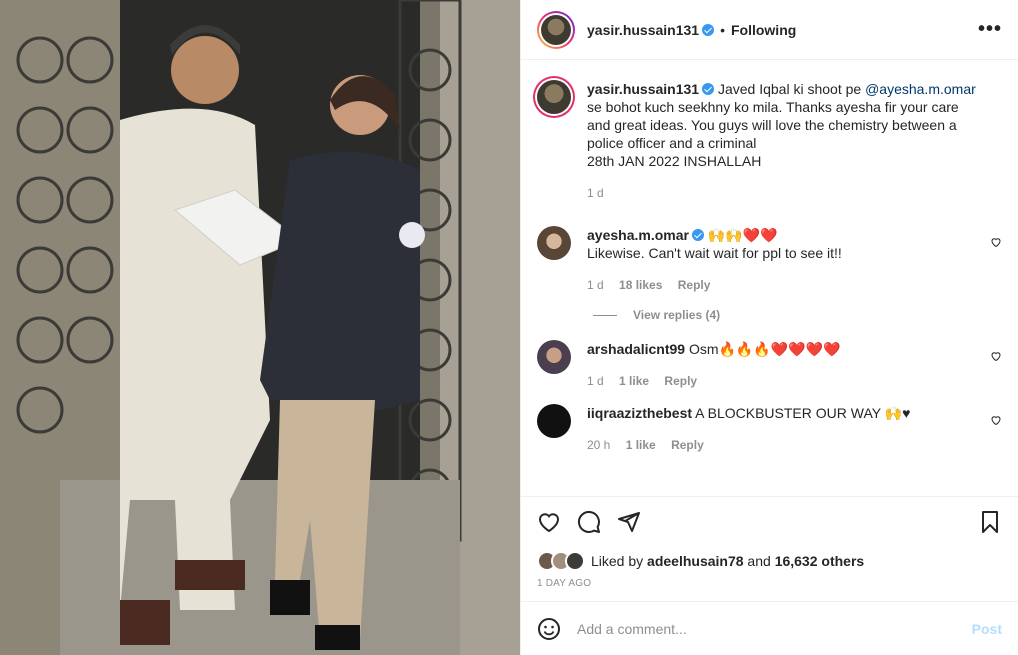 The image size is (1018, 655). Describe the element at coordinates (556, 29) in the screenshot. I see `author-avatar` at that location.